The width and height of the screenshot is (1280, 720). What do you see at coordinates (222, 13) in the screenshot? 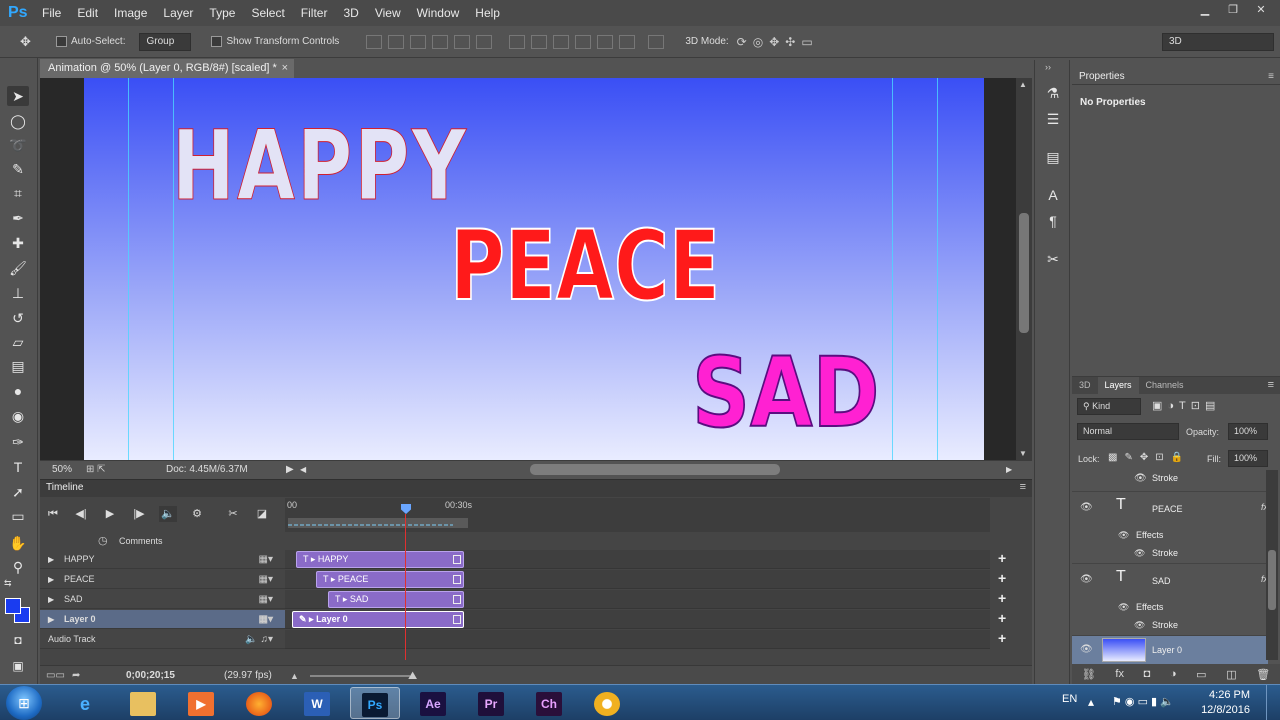
I see `menu-type: Type` at bounding box center [222, 13].